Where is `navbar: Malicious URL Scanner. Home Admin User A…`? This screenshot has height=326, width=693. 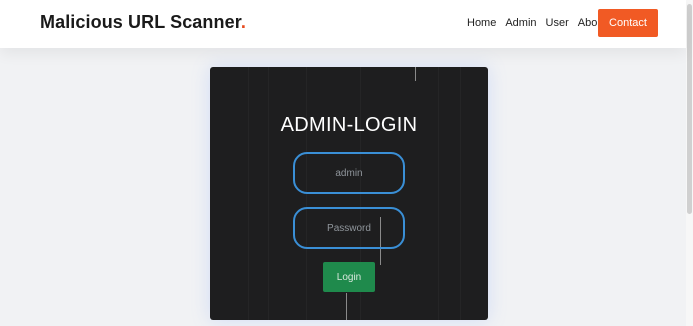 navbar: Malicious URL Scanner. Home Admin User A… is located at coordinates (343, 24).